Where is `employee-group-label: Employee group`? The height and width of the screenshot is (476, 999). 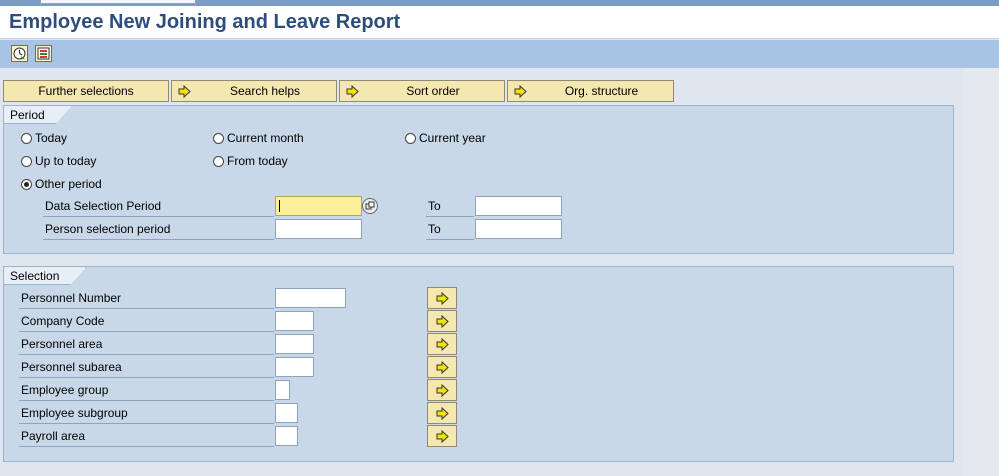
employee-group-label: Employee group is located at coordinates (146, 391).